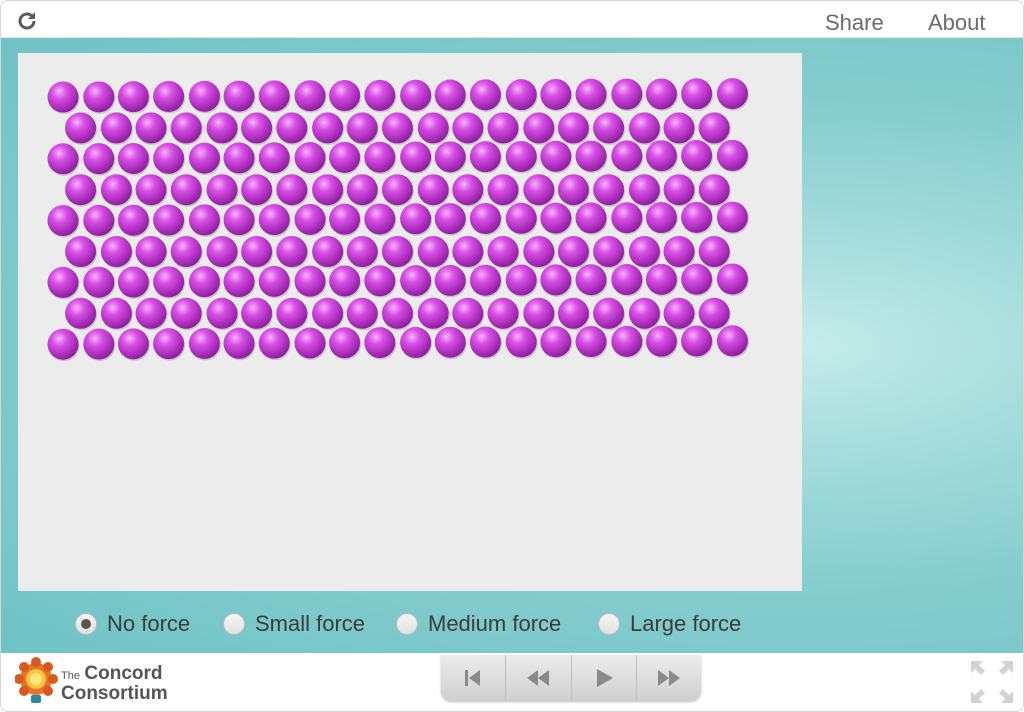 This screenshot has width=1024, height=712. I want to click on about-link: About, so click(957, 23).